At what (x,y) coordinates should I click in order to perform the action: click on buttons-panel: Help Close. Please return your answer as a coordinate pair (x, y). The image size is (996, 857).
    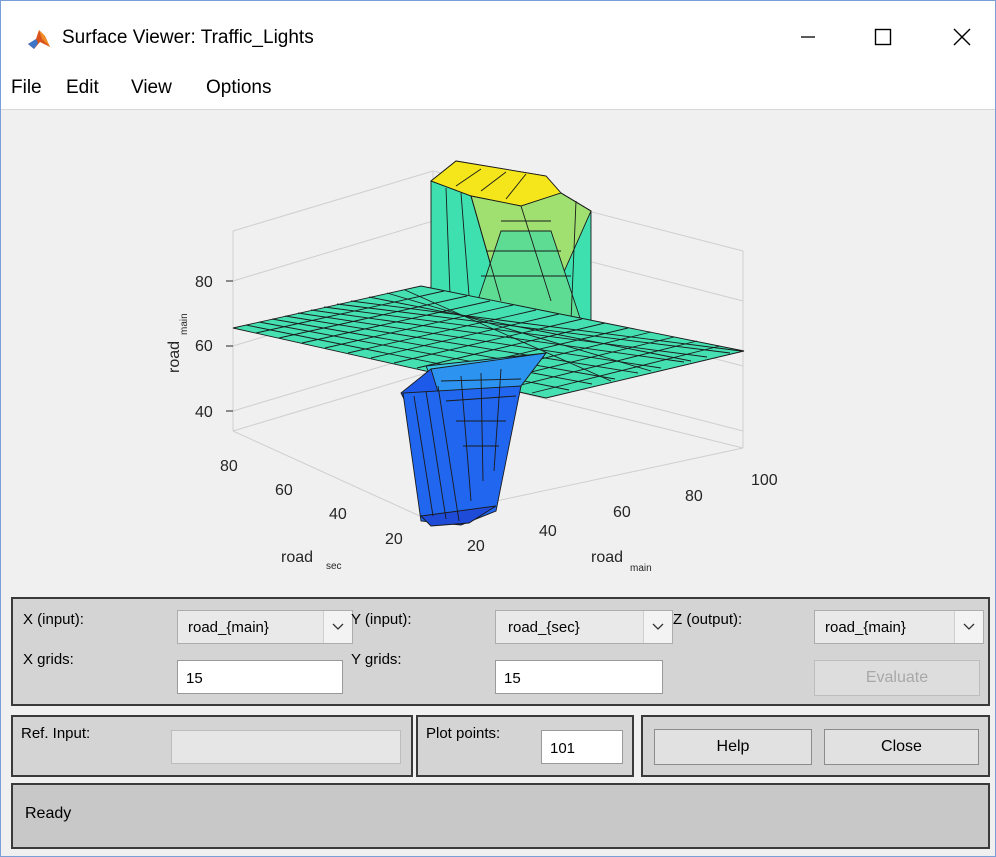
    Looking at the image, I should click on (815, 746).